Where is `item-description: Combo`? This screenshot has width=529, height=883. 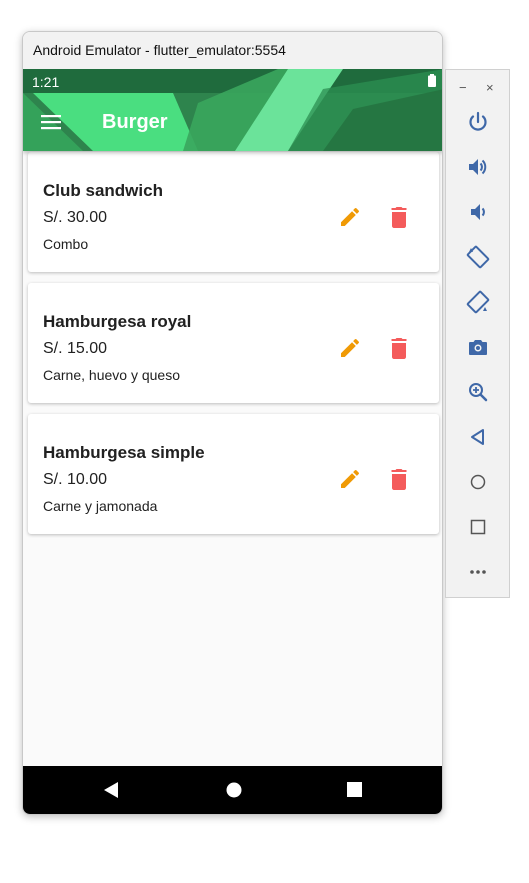
item-description: Combo is located at coordinates (66, 244).